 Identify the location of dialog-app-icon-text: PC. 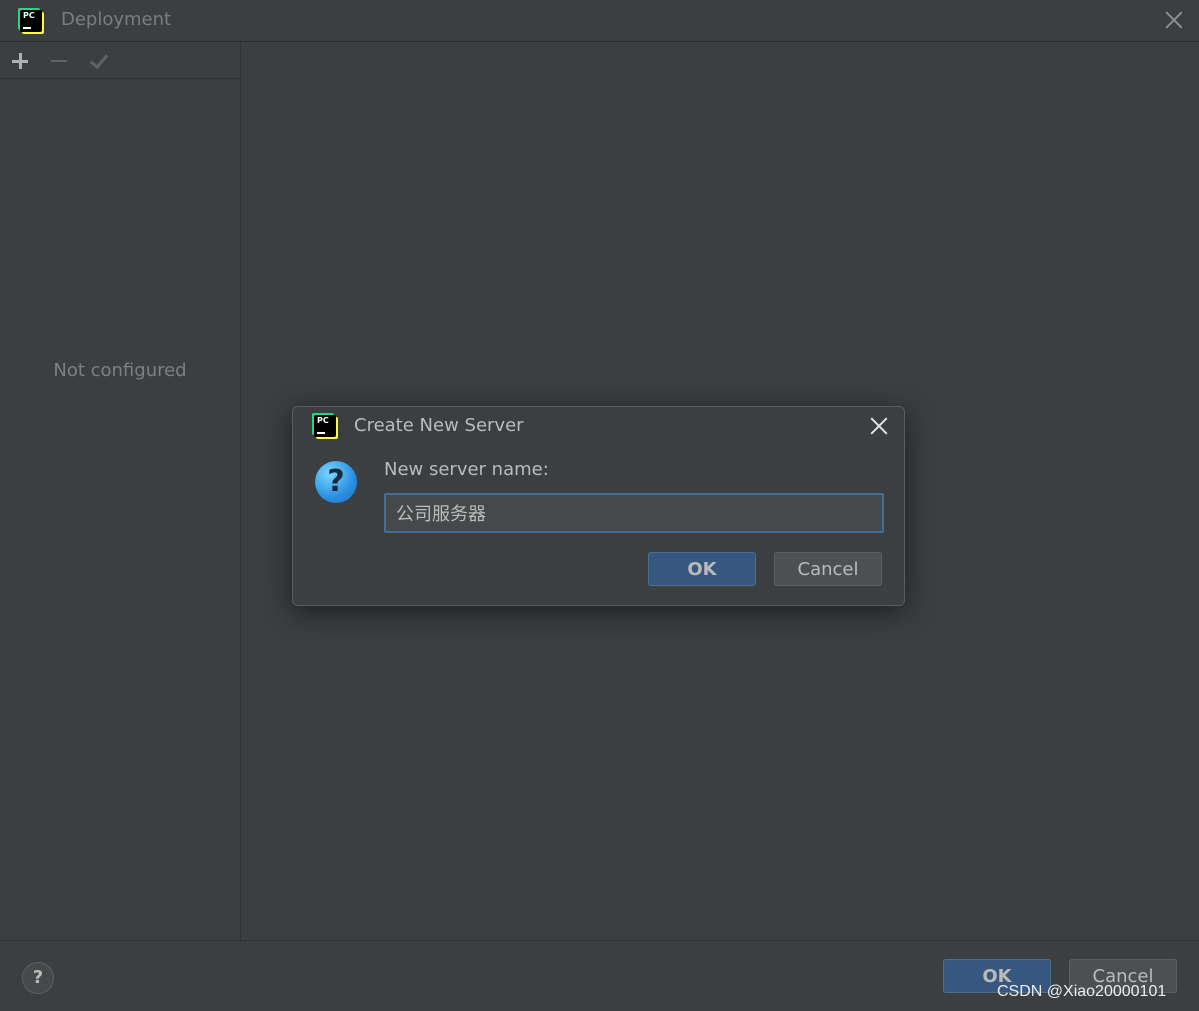
(323, 420).